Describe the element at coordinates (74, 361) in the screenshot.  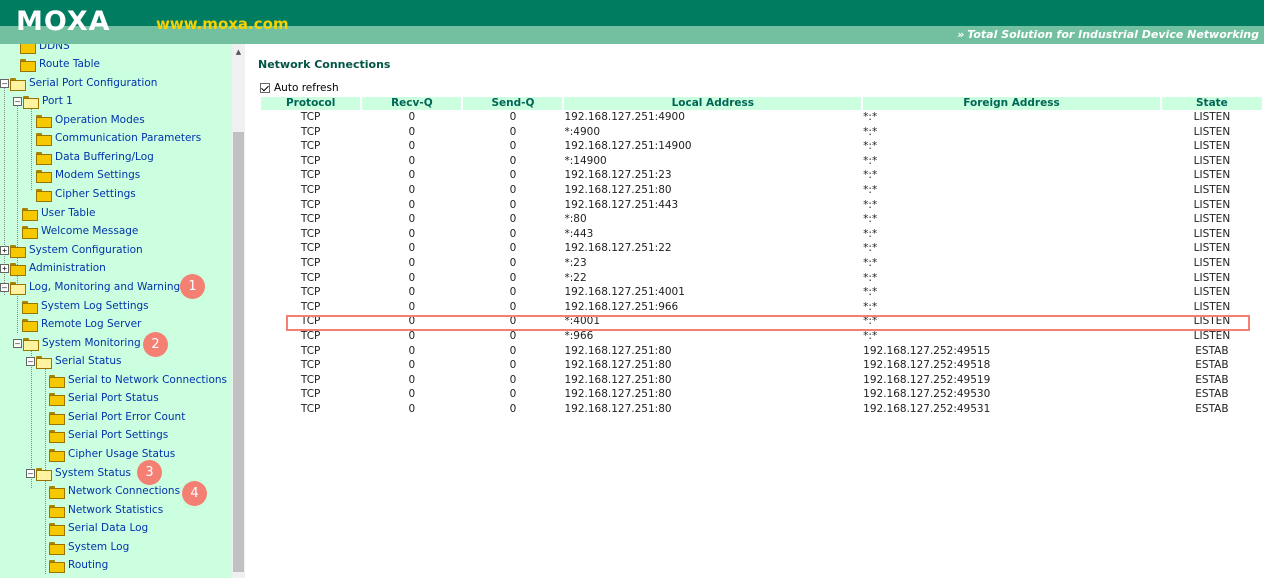
I see `sidebar-item-serial-status: – Serial Status` at that location.